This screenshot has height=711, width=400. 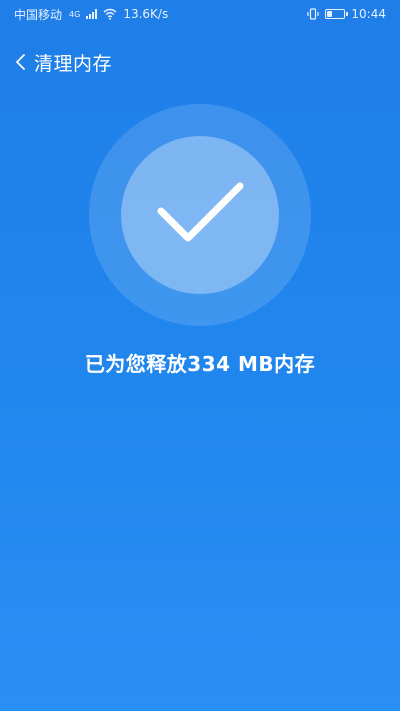 I want to click on status-bar: 中国移动 4G 13.6K/s 10:44, so click(x=200, y=14).